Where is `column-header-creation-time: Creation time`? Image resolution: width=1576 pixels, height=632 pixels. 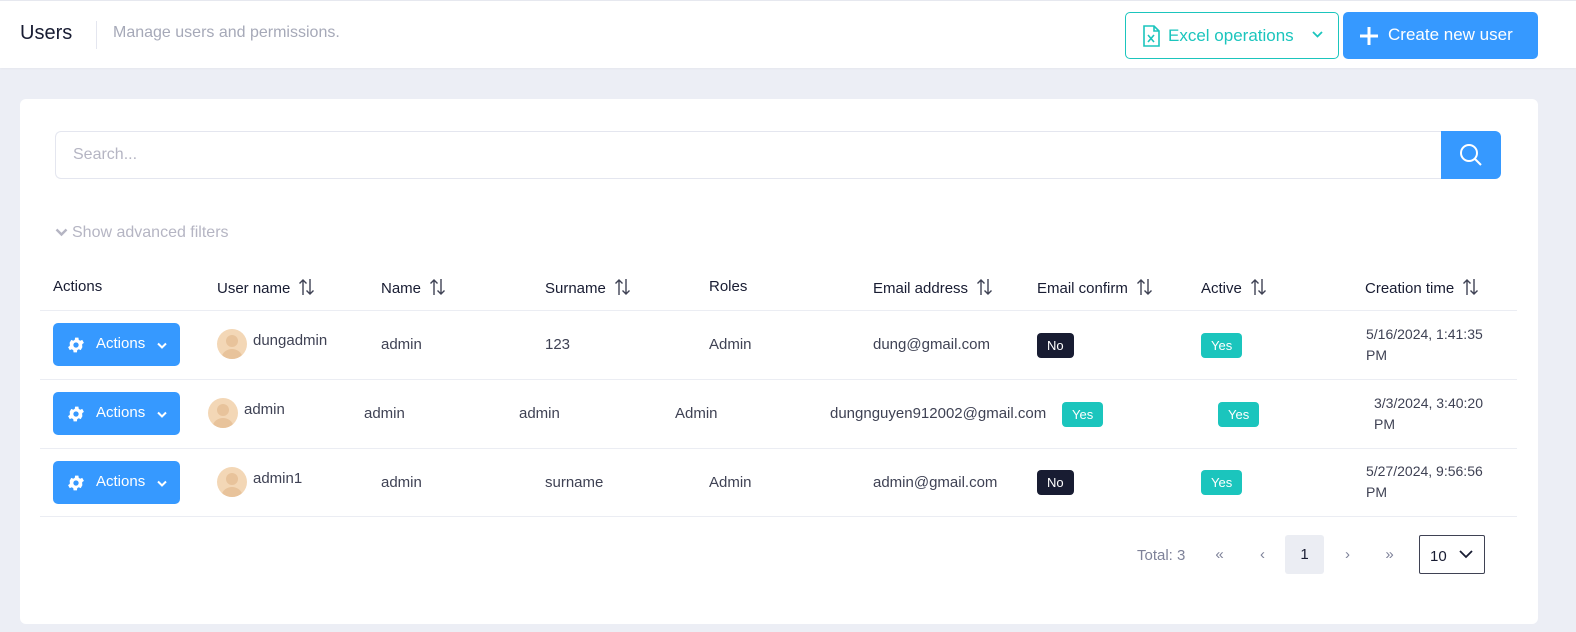 column-header-creation-time: Creation time is located at coordinates (1422, 289).